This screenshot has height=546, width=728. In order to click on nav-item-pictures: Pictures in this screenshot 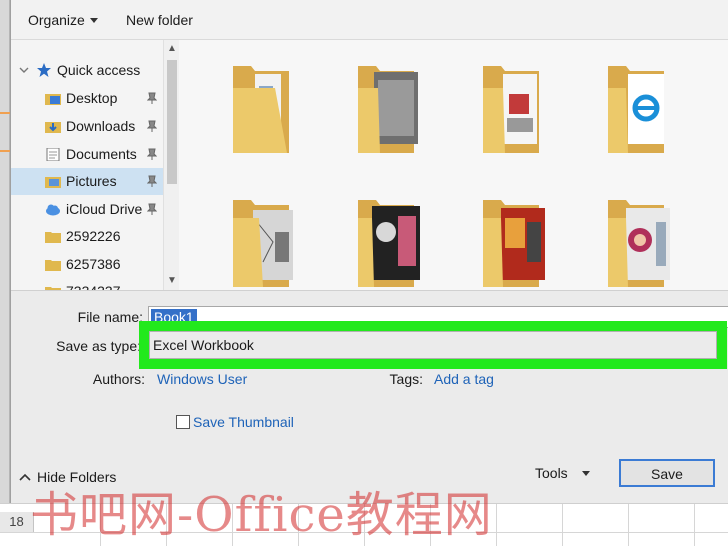, I will do `click(91, 181)`.